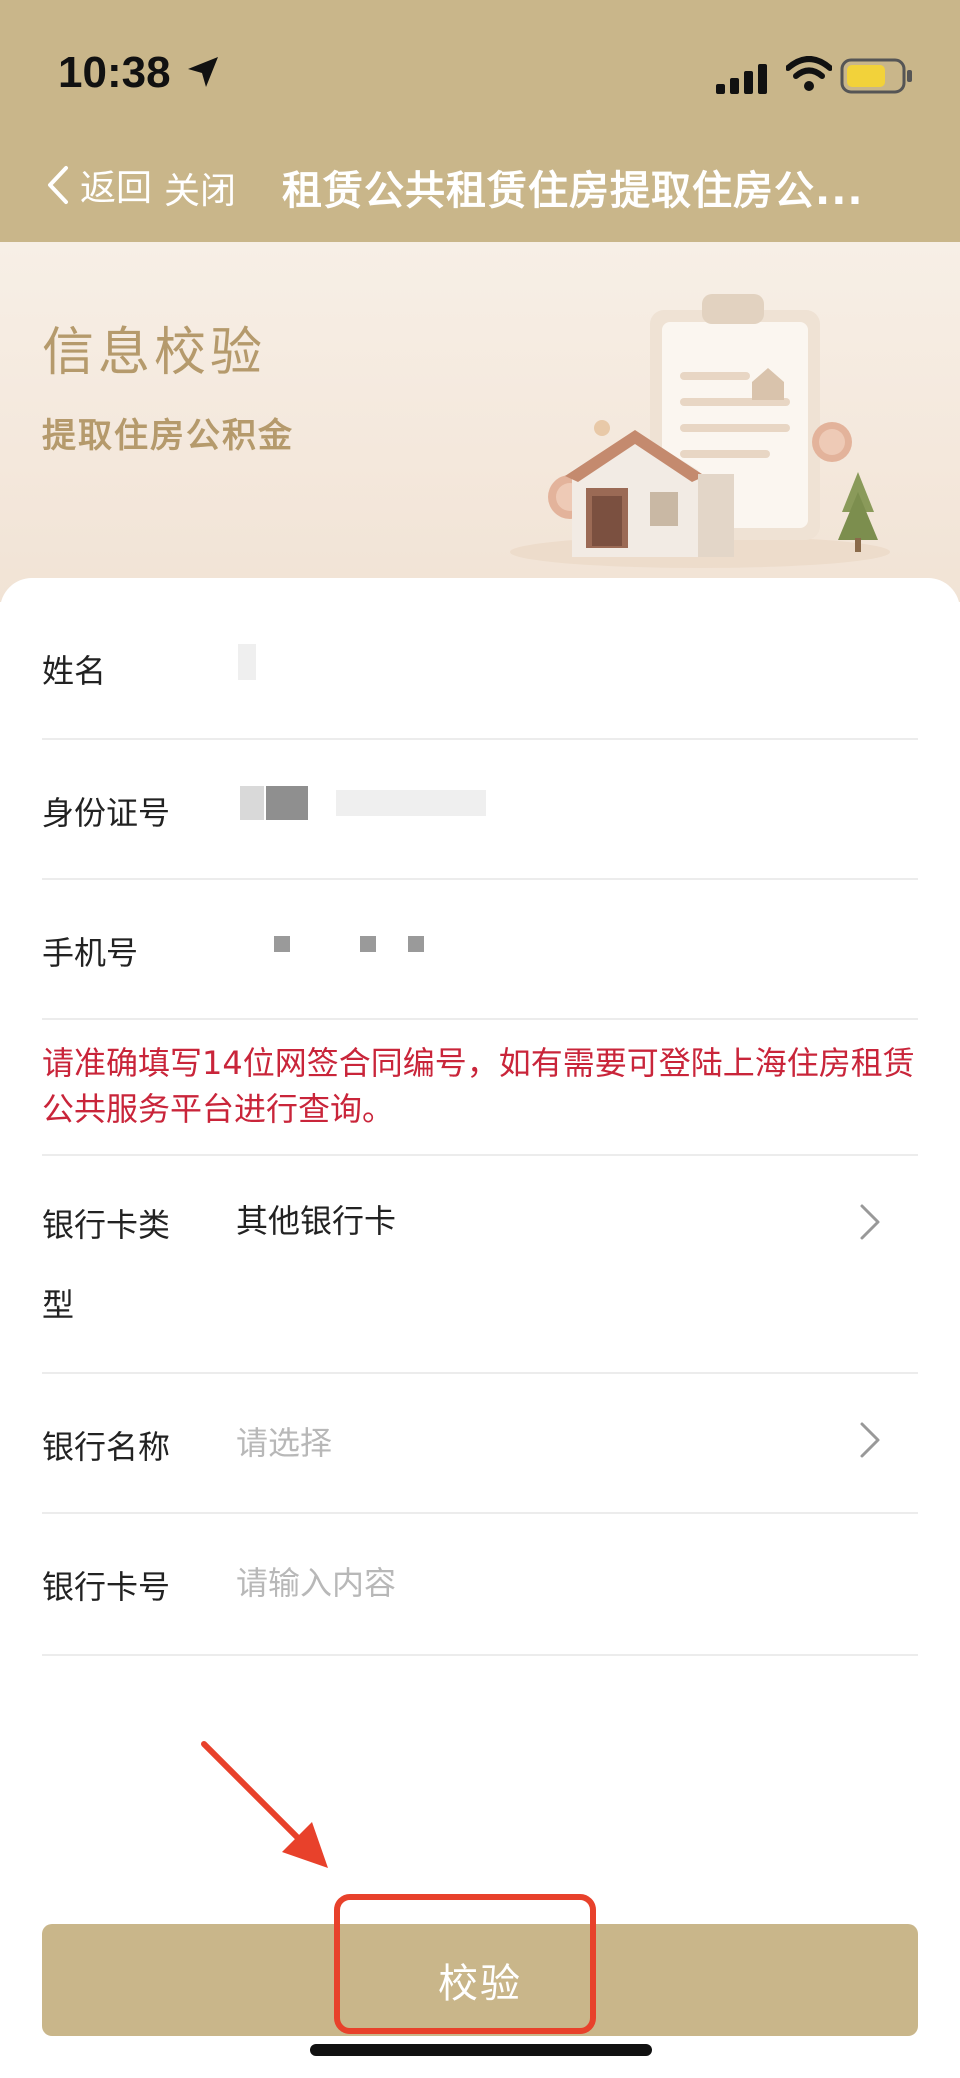 The width and height of the screenshot is (960, 2078). Describe the element at coordinates (481, 2050) in the screenshot. I see `home-indicator` at that location.